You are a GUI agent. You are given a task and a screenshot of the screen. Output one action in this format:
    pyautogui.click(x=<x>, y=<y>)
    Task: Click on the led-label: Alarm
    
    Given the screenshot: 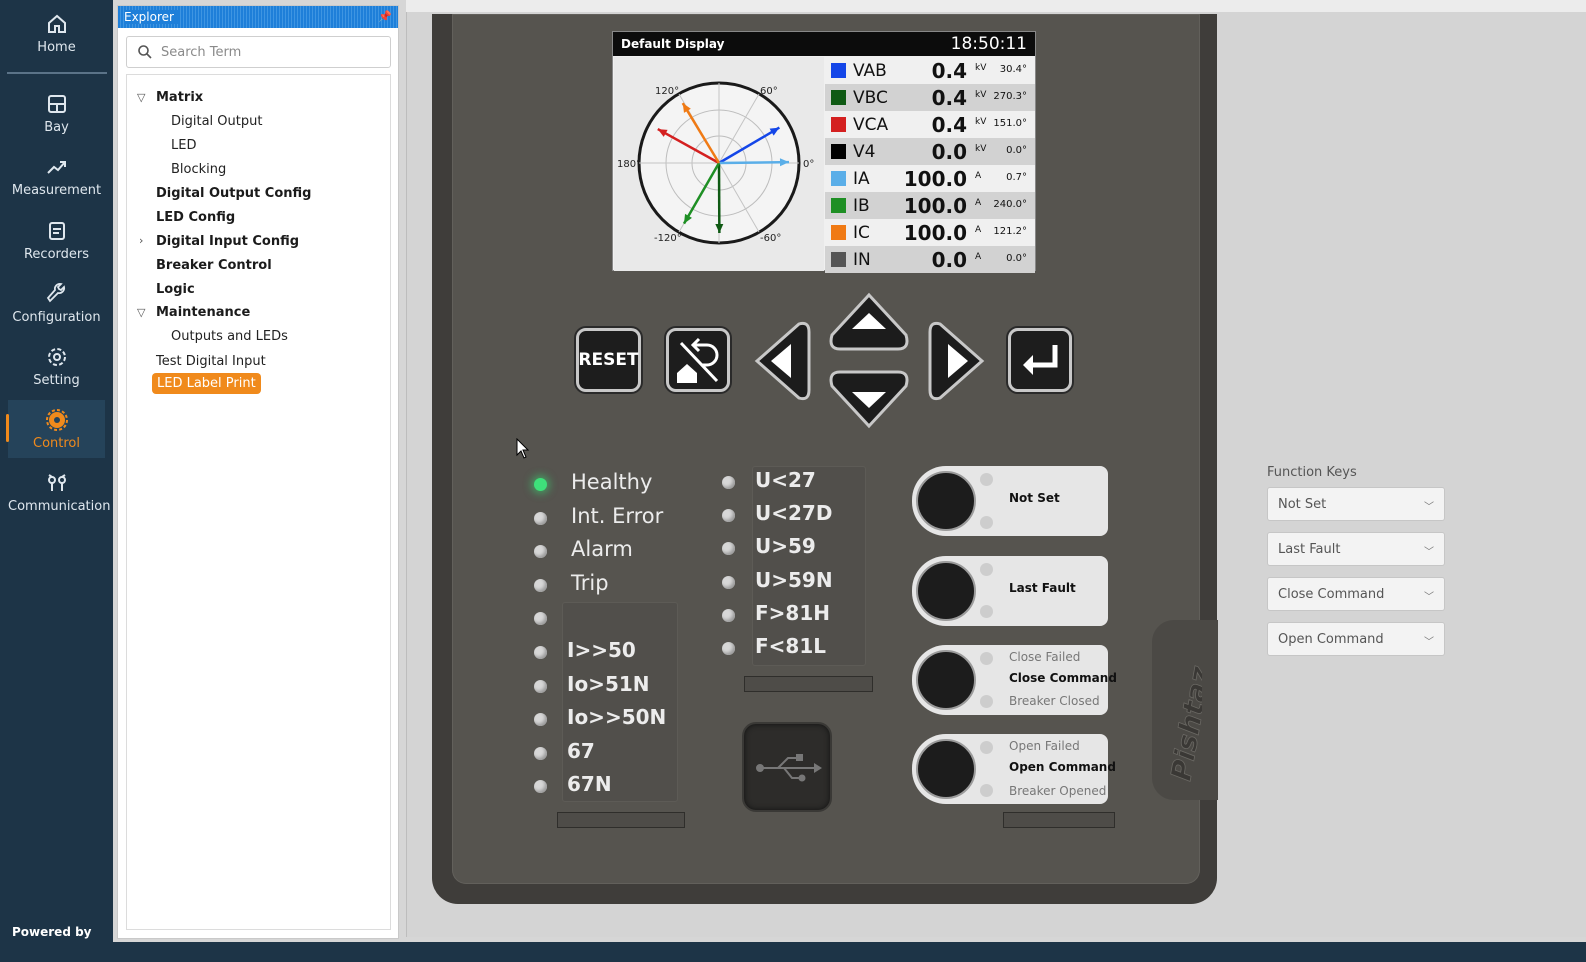 What is the action you would take?
    pyautogui.click(x=602, y=549)
    